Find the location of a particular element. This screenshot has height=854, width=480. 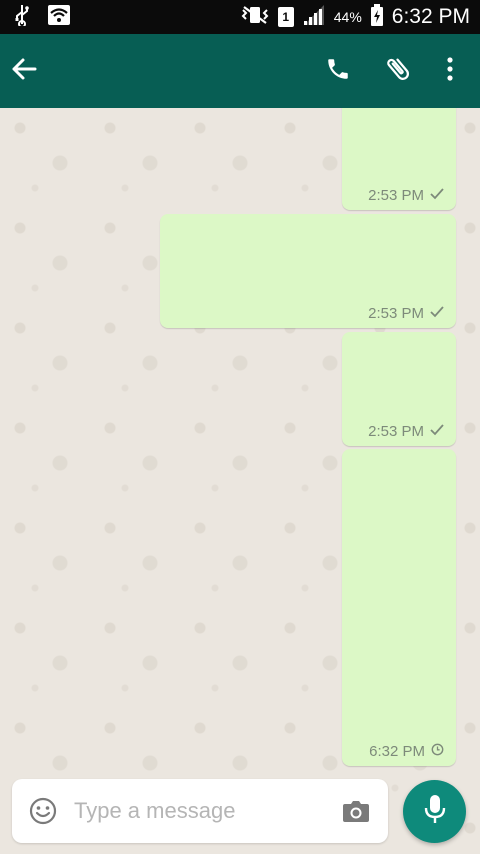

paperclip-icon is located at coordinates (398, 71).